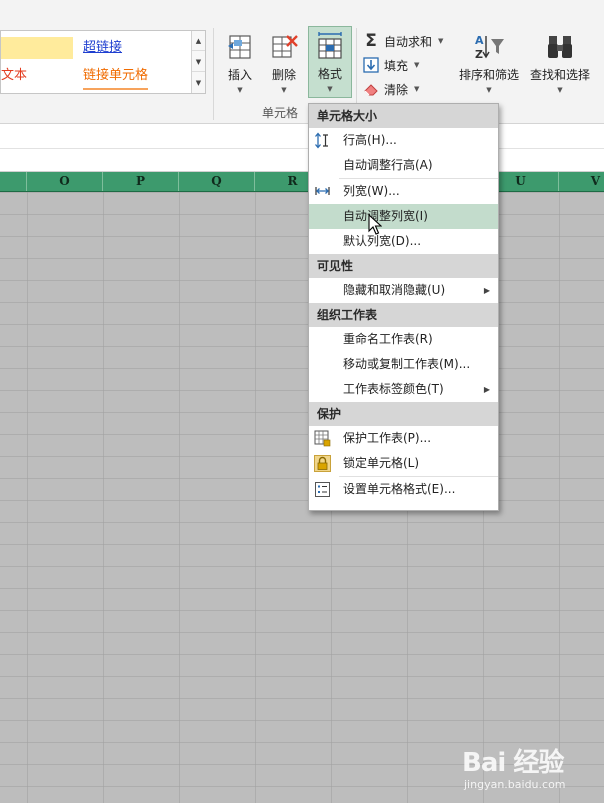 The image size is (604, 803). What do you see at coordinates (489, 90) in the screenshot?
I see `sort-caret-icon: ▼` at bounding box center [489, 90].